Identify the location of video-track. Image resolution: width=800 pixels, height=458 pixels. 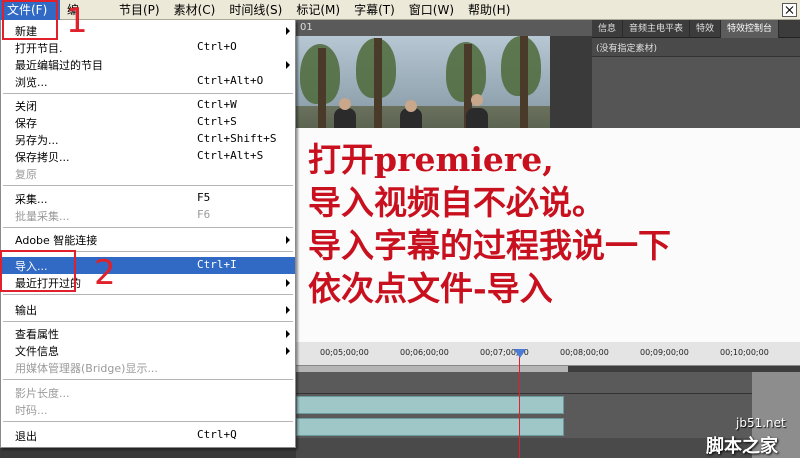
(548, 383).